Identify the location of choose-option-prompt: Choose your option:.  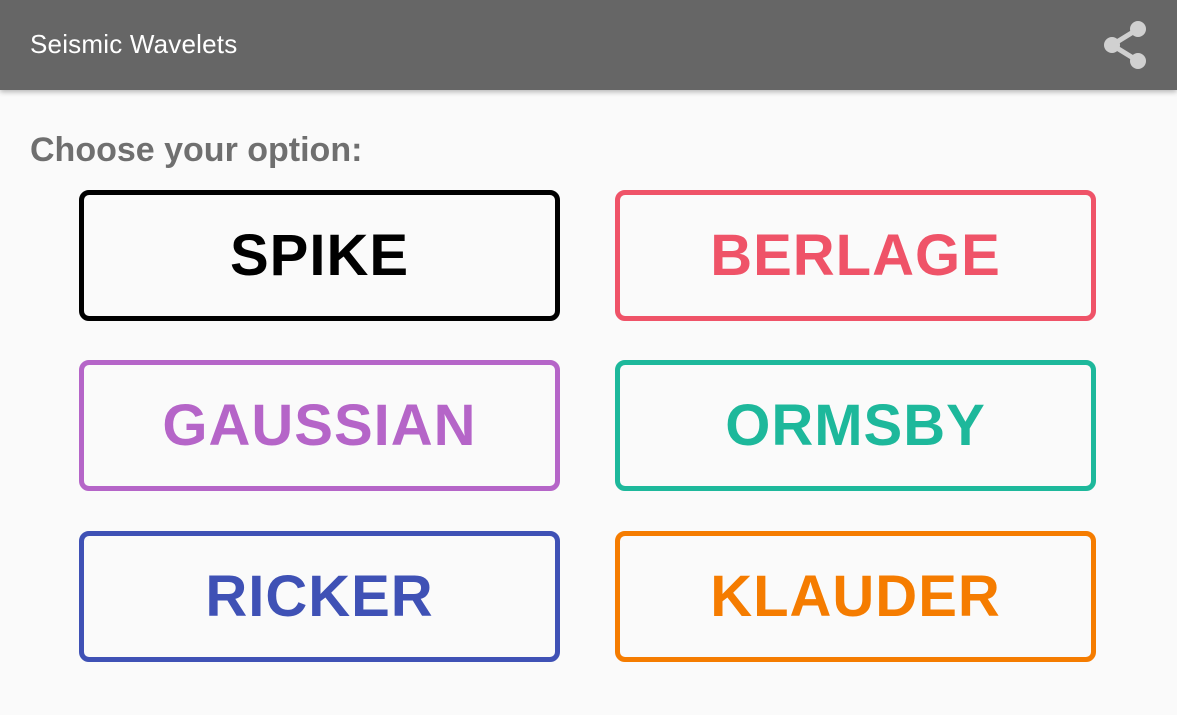
(196, 150).